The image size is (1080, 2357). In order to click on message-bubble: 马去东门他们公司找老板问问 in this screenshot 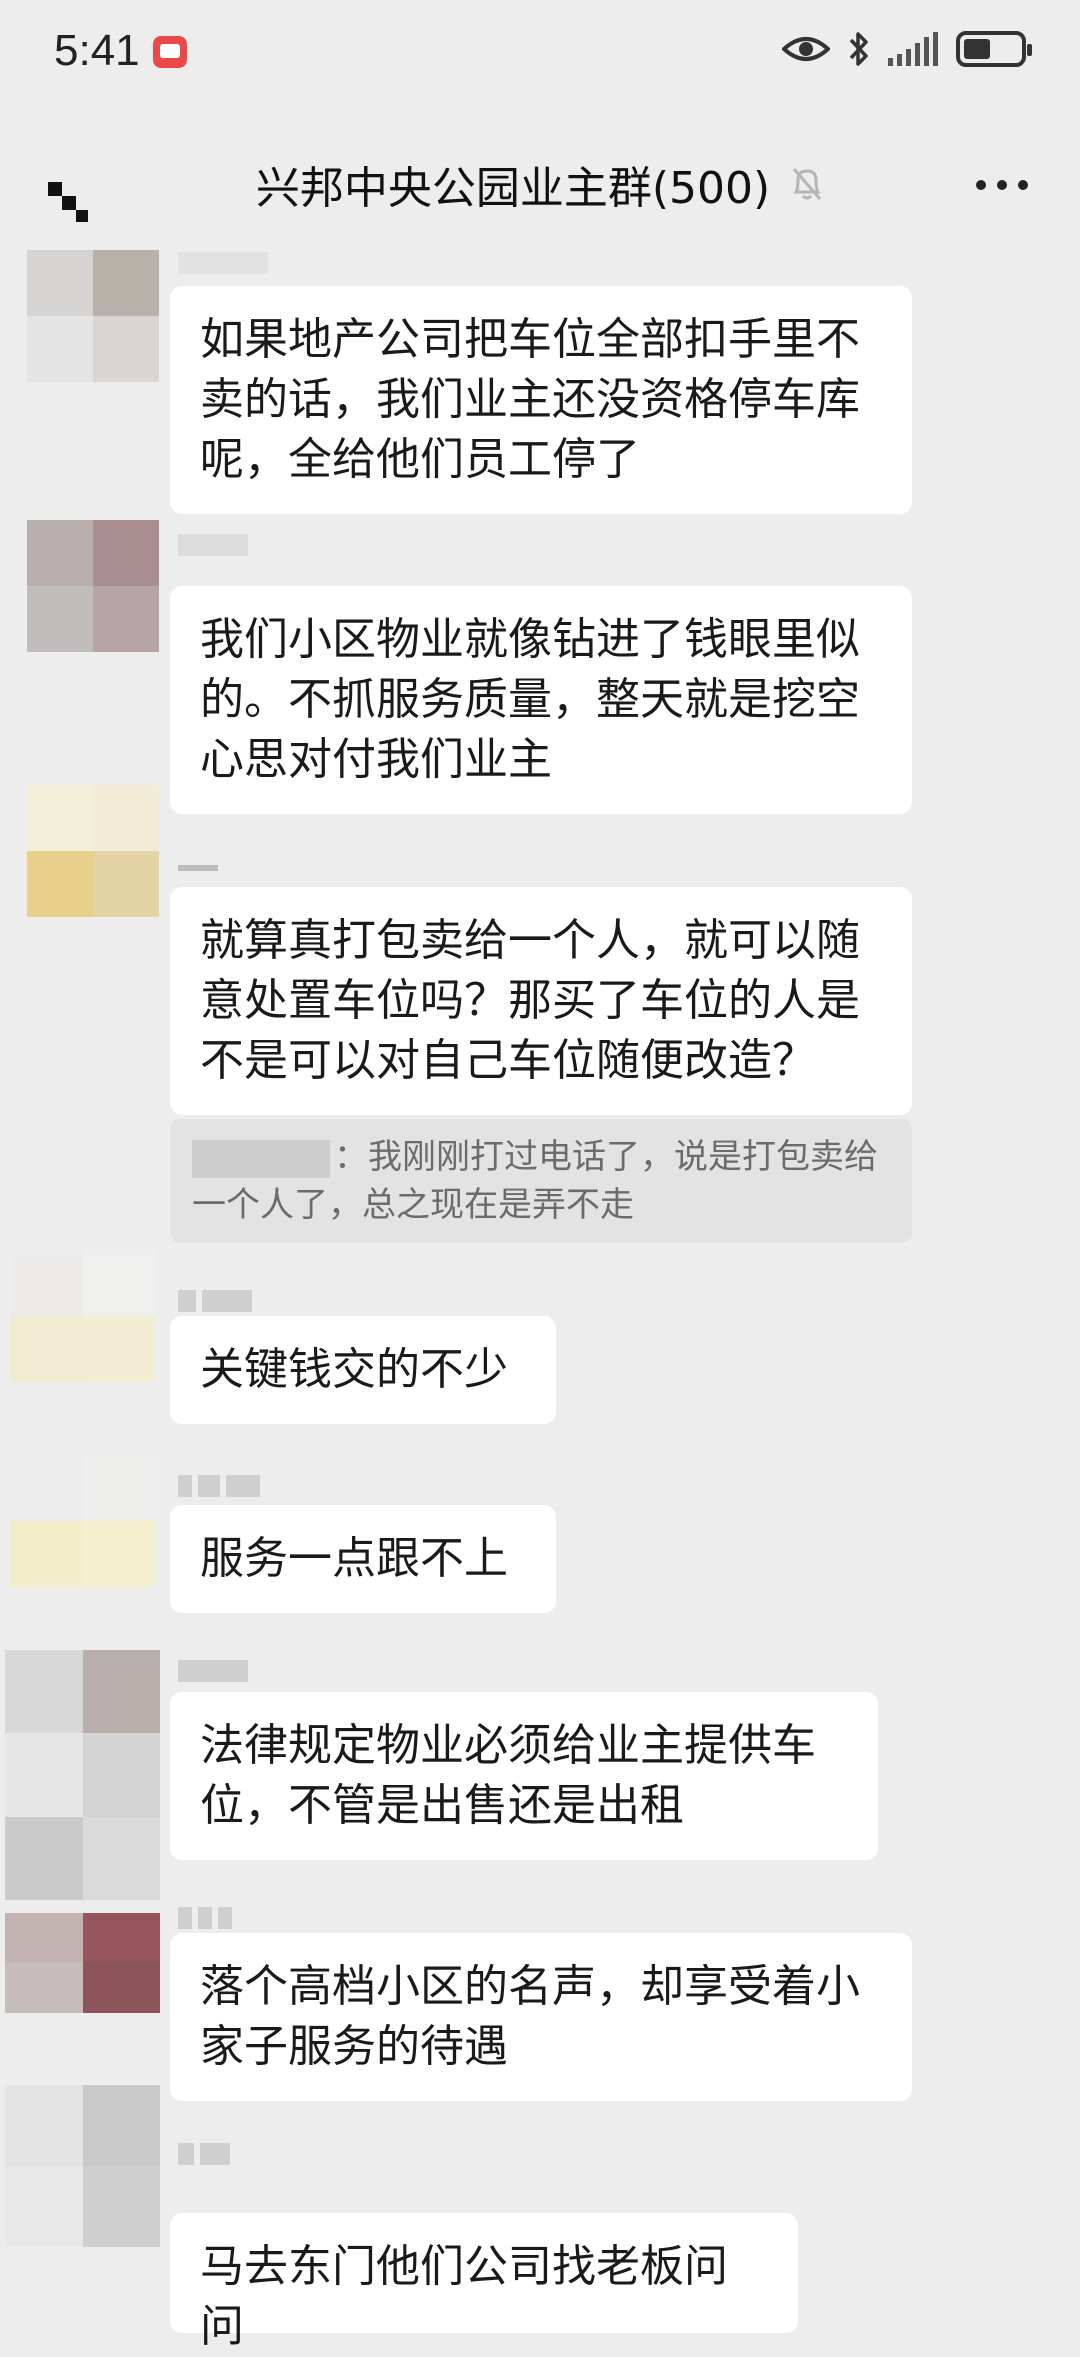, I will do `click(484, 2282)`.